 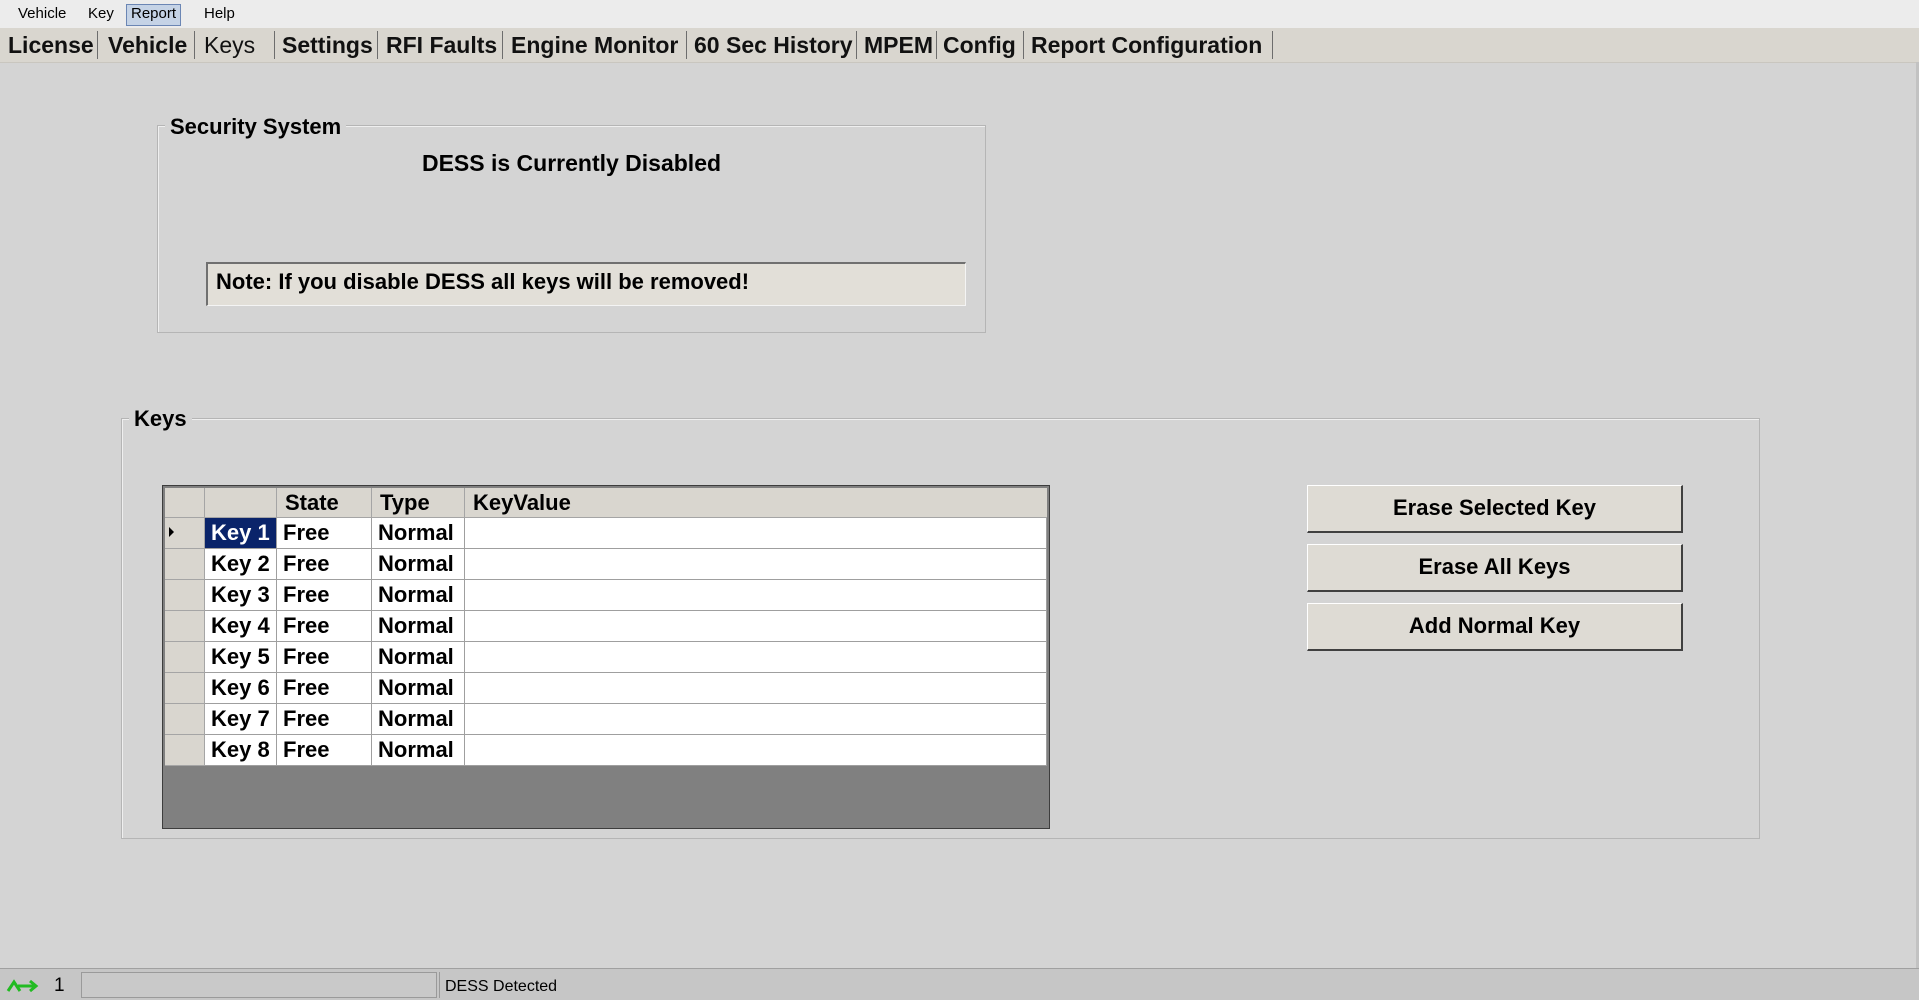 What do you see at coordinates (326, 45) in the screenshot?
I see `tab-settings: Settings` at bounding box center [326, 45].